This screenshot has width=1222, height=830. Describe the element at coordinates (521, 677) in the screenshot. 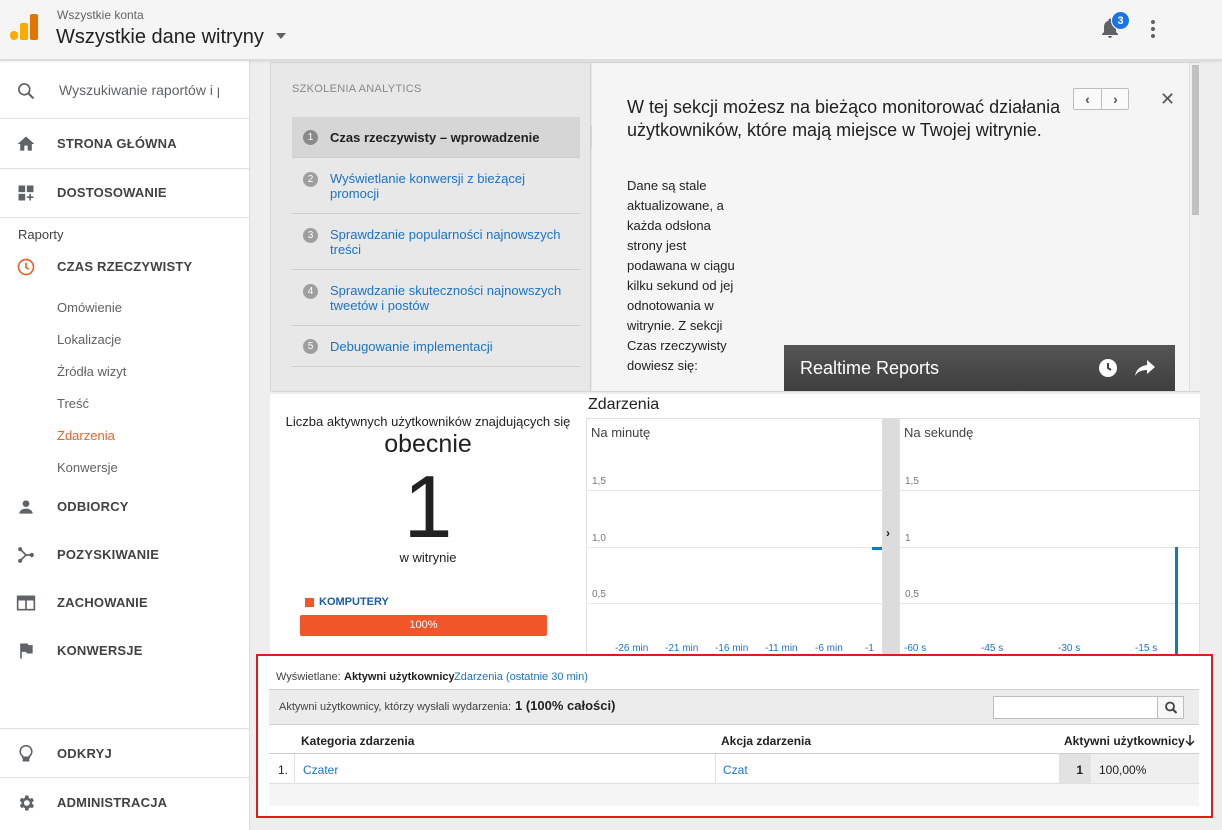

I see `tab-events-last-30: Zdarzenia (ostatnie 30 min)` at that location.